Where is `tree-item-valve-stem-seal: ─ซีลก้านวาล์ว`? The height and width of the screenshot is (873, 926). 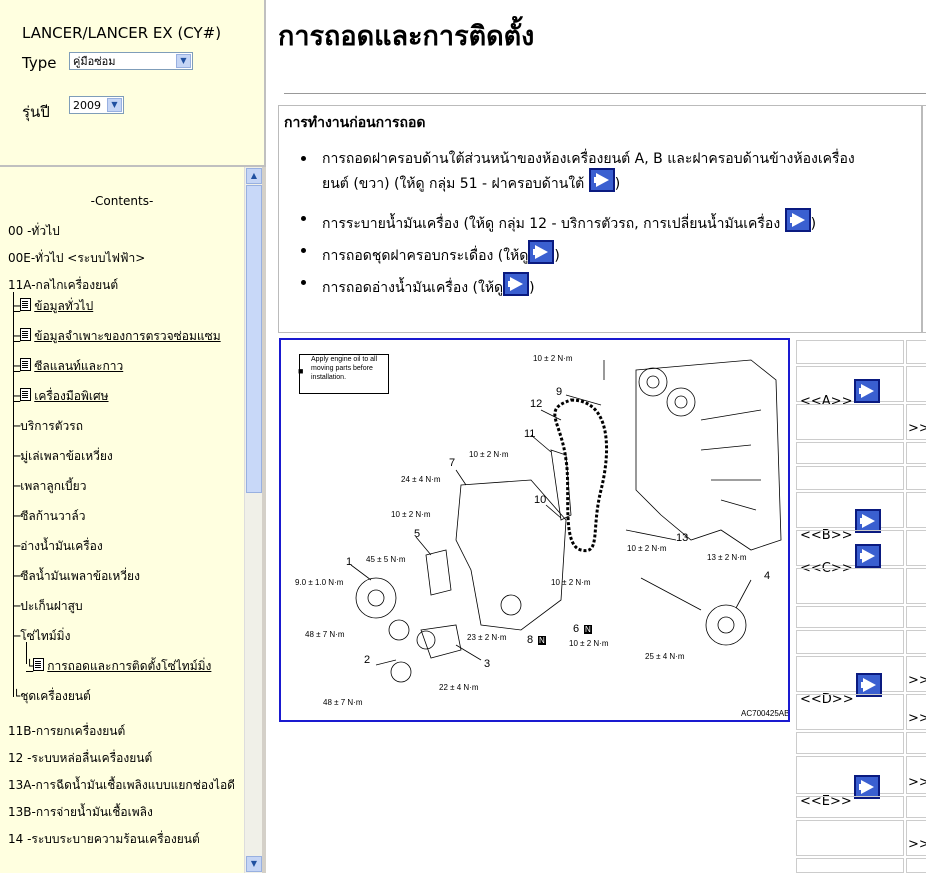 tree-item-valve-stem-seal: ─ซีลก้านวาล์ว is located at coordinates (49, 516).